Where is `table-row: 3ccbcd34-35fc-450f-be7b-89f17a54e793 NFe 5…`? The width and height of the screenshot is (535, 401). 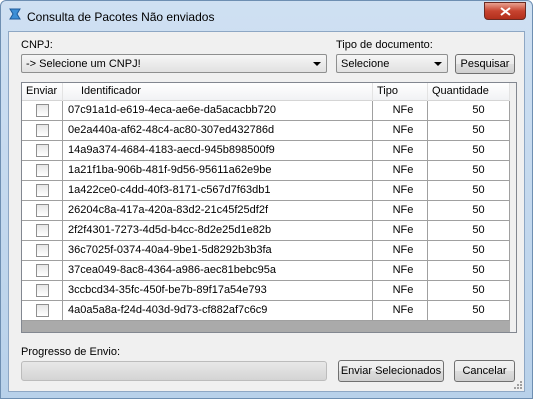
table-row: 3ccbcd34-35fc-450f-be7b-89f17a54e793 NFe 5… is located at coordinates (269, 291).